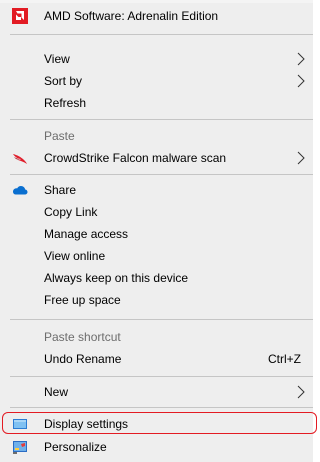 The width and height of the screenshot is (320, 462). Describe the element at coordinates (156, 234) in the screenshot. I see `menu-item-manage-access: Manage access` at that location.